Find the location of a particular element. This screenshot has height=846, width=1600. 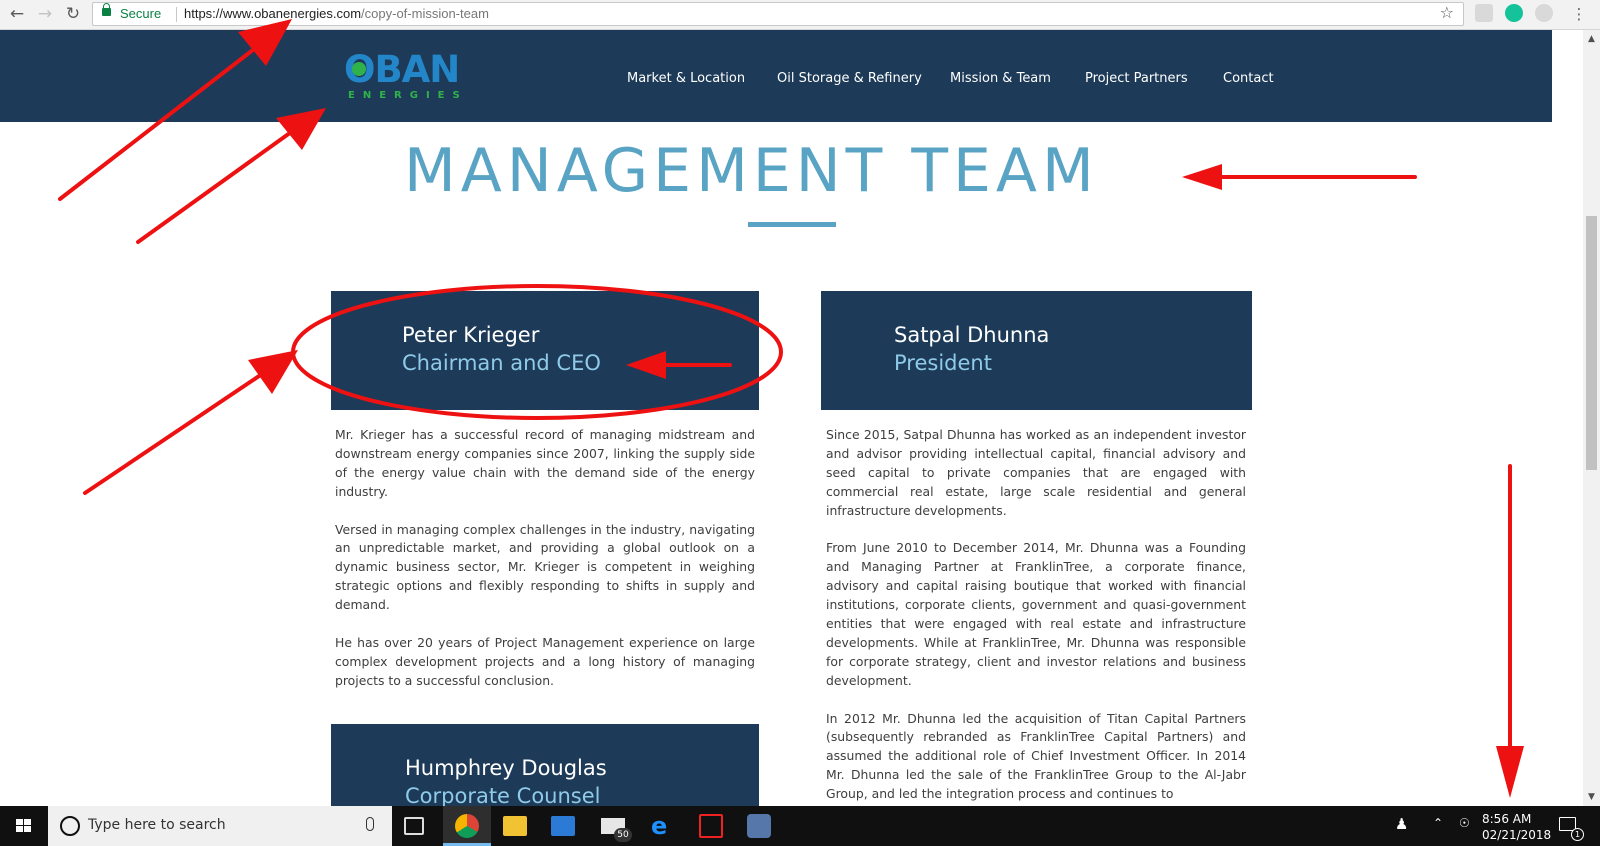

acrobat-icon is located at coordinates (711, 826).